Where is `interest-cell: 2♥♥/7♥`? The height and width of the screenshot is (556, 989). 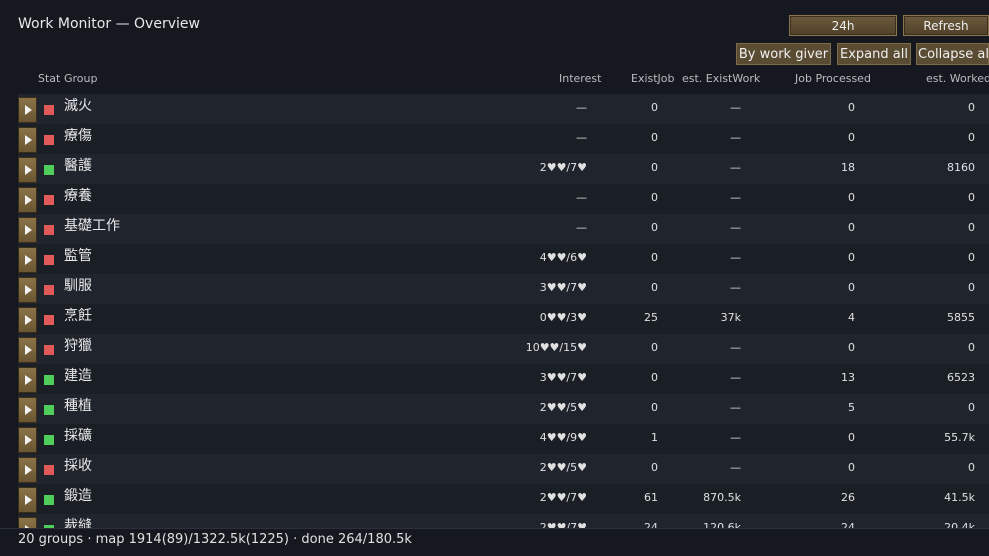
interest-cell: 2♥♥/7♥ is located at coordinates (563, 497).